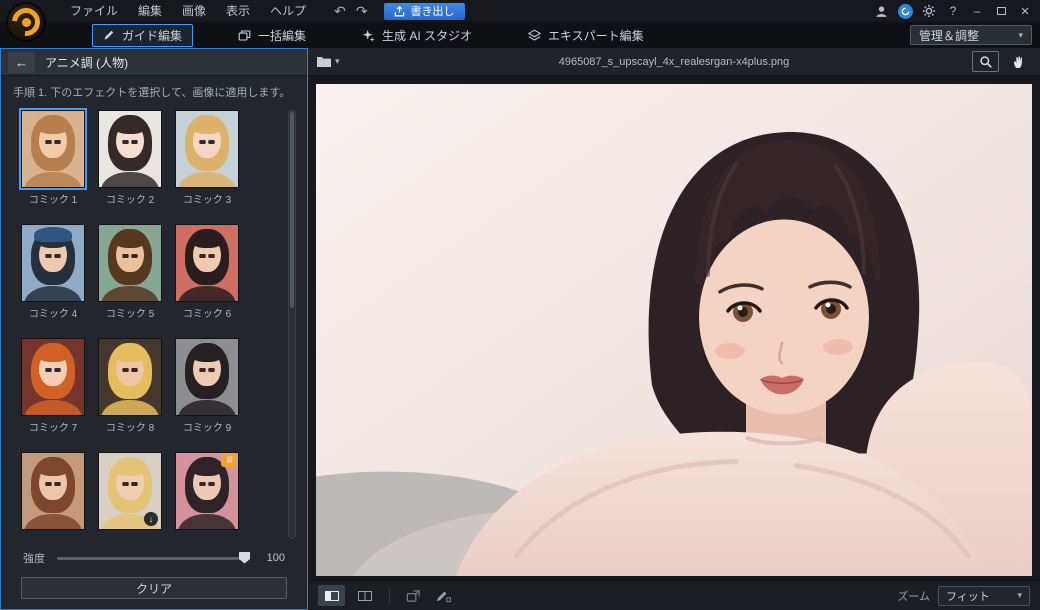 Image resolution: width=1040 pixels, height=610 pixels. Describe the element at coordinates (151, 519) in the screenshot. I see `download-badge: ↓` at that location.